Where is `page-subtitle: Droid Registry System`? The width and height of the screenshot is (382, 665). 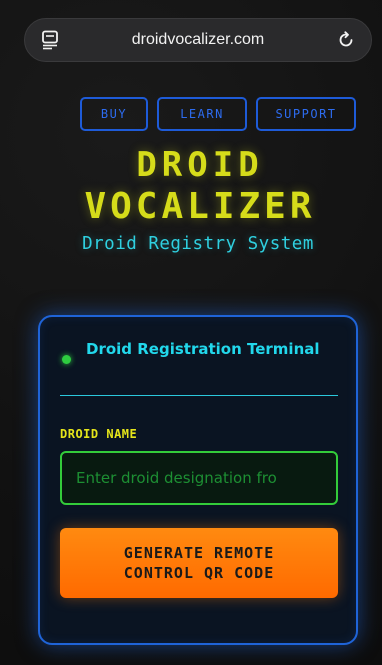
page-subtitle: Droid Registry System is located at coordinates (198, 244).